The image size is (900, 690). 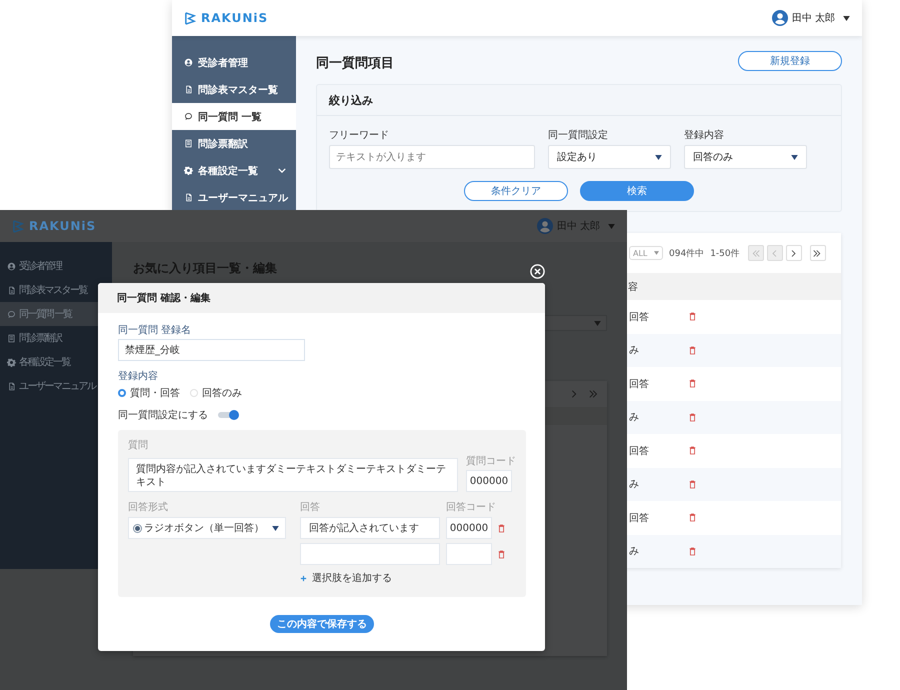 What do you see at coordinates (322, 624) in the screenshot?
I see `save-button: この内容で保存する` at bounding box center [322, 624].